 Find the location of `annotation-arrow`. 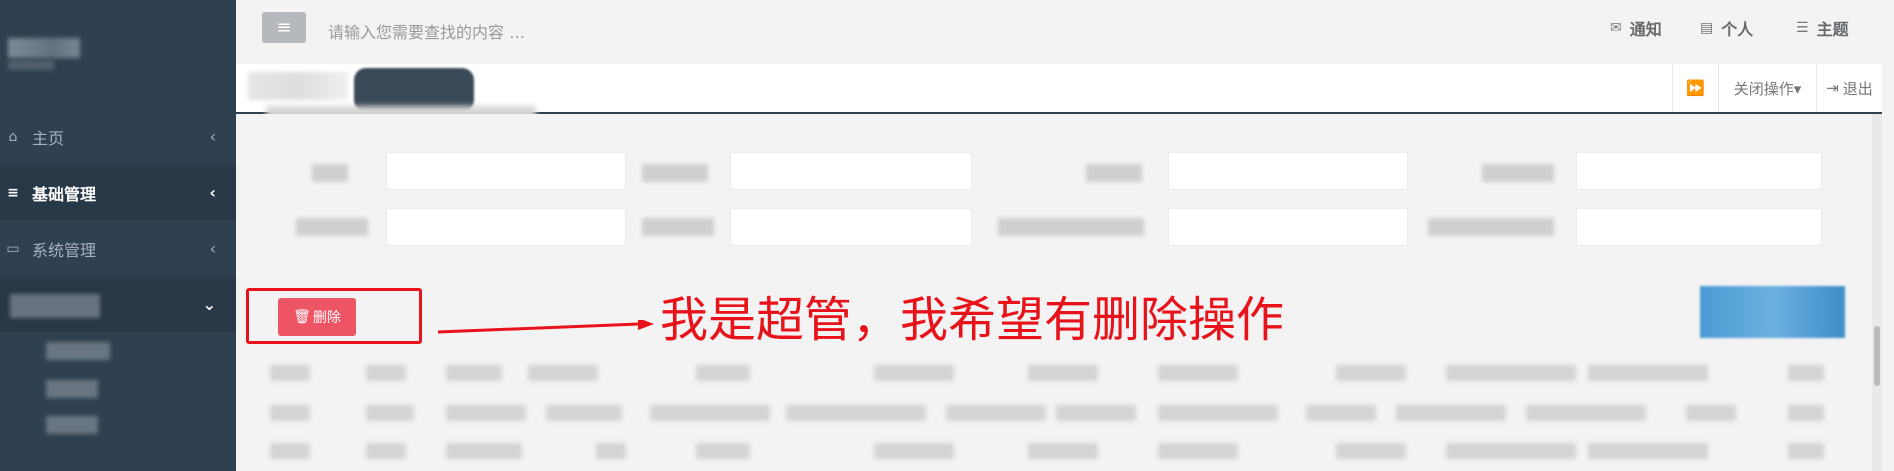

annotation-arrow is located at coordinates (546, 327).